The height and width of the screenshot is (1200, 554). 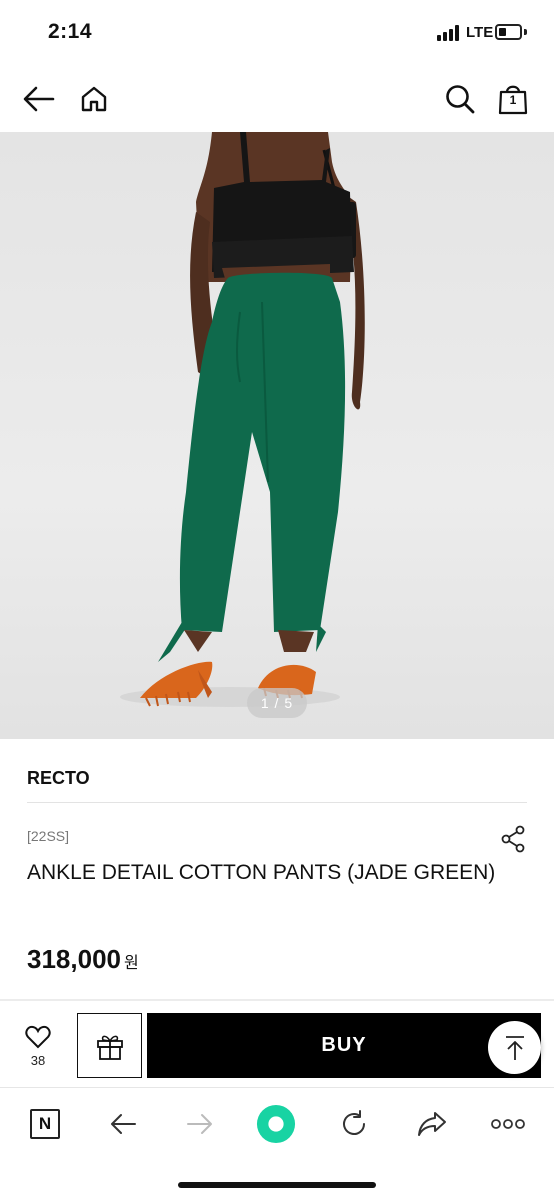 I want to click on status-time: 2:14, so click(x=70, y=31).